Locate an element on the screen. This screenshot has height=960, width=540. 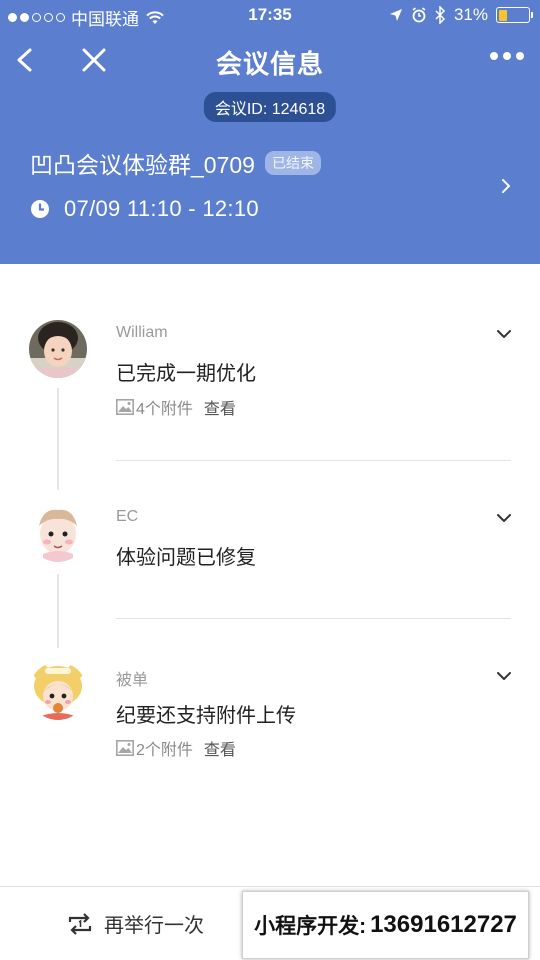
bottom-bar: 再举行一次 小程序开发: 13691612727 is located at coordinates (270, 923).